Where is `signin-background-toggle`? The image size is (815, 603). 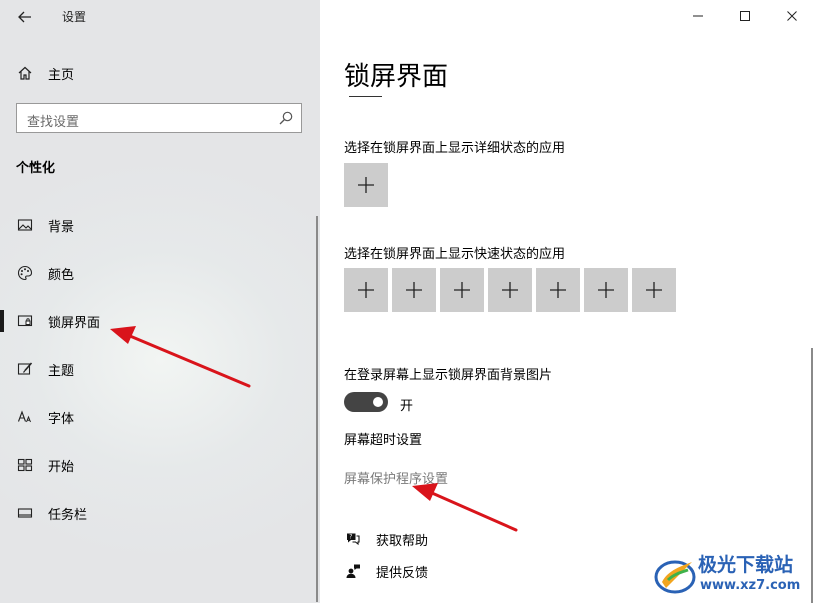
signin-background-toggle is located at coordinates (366, 402).